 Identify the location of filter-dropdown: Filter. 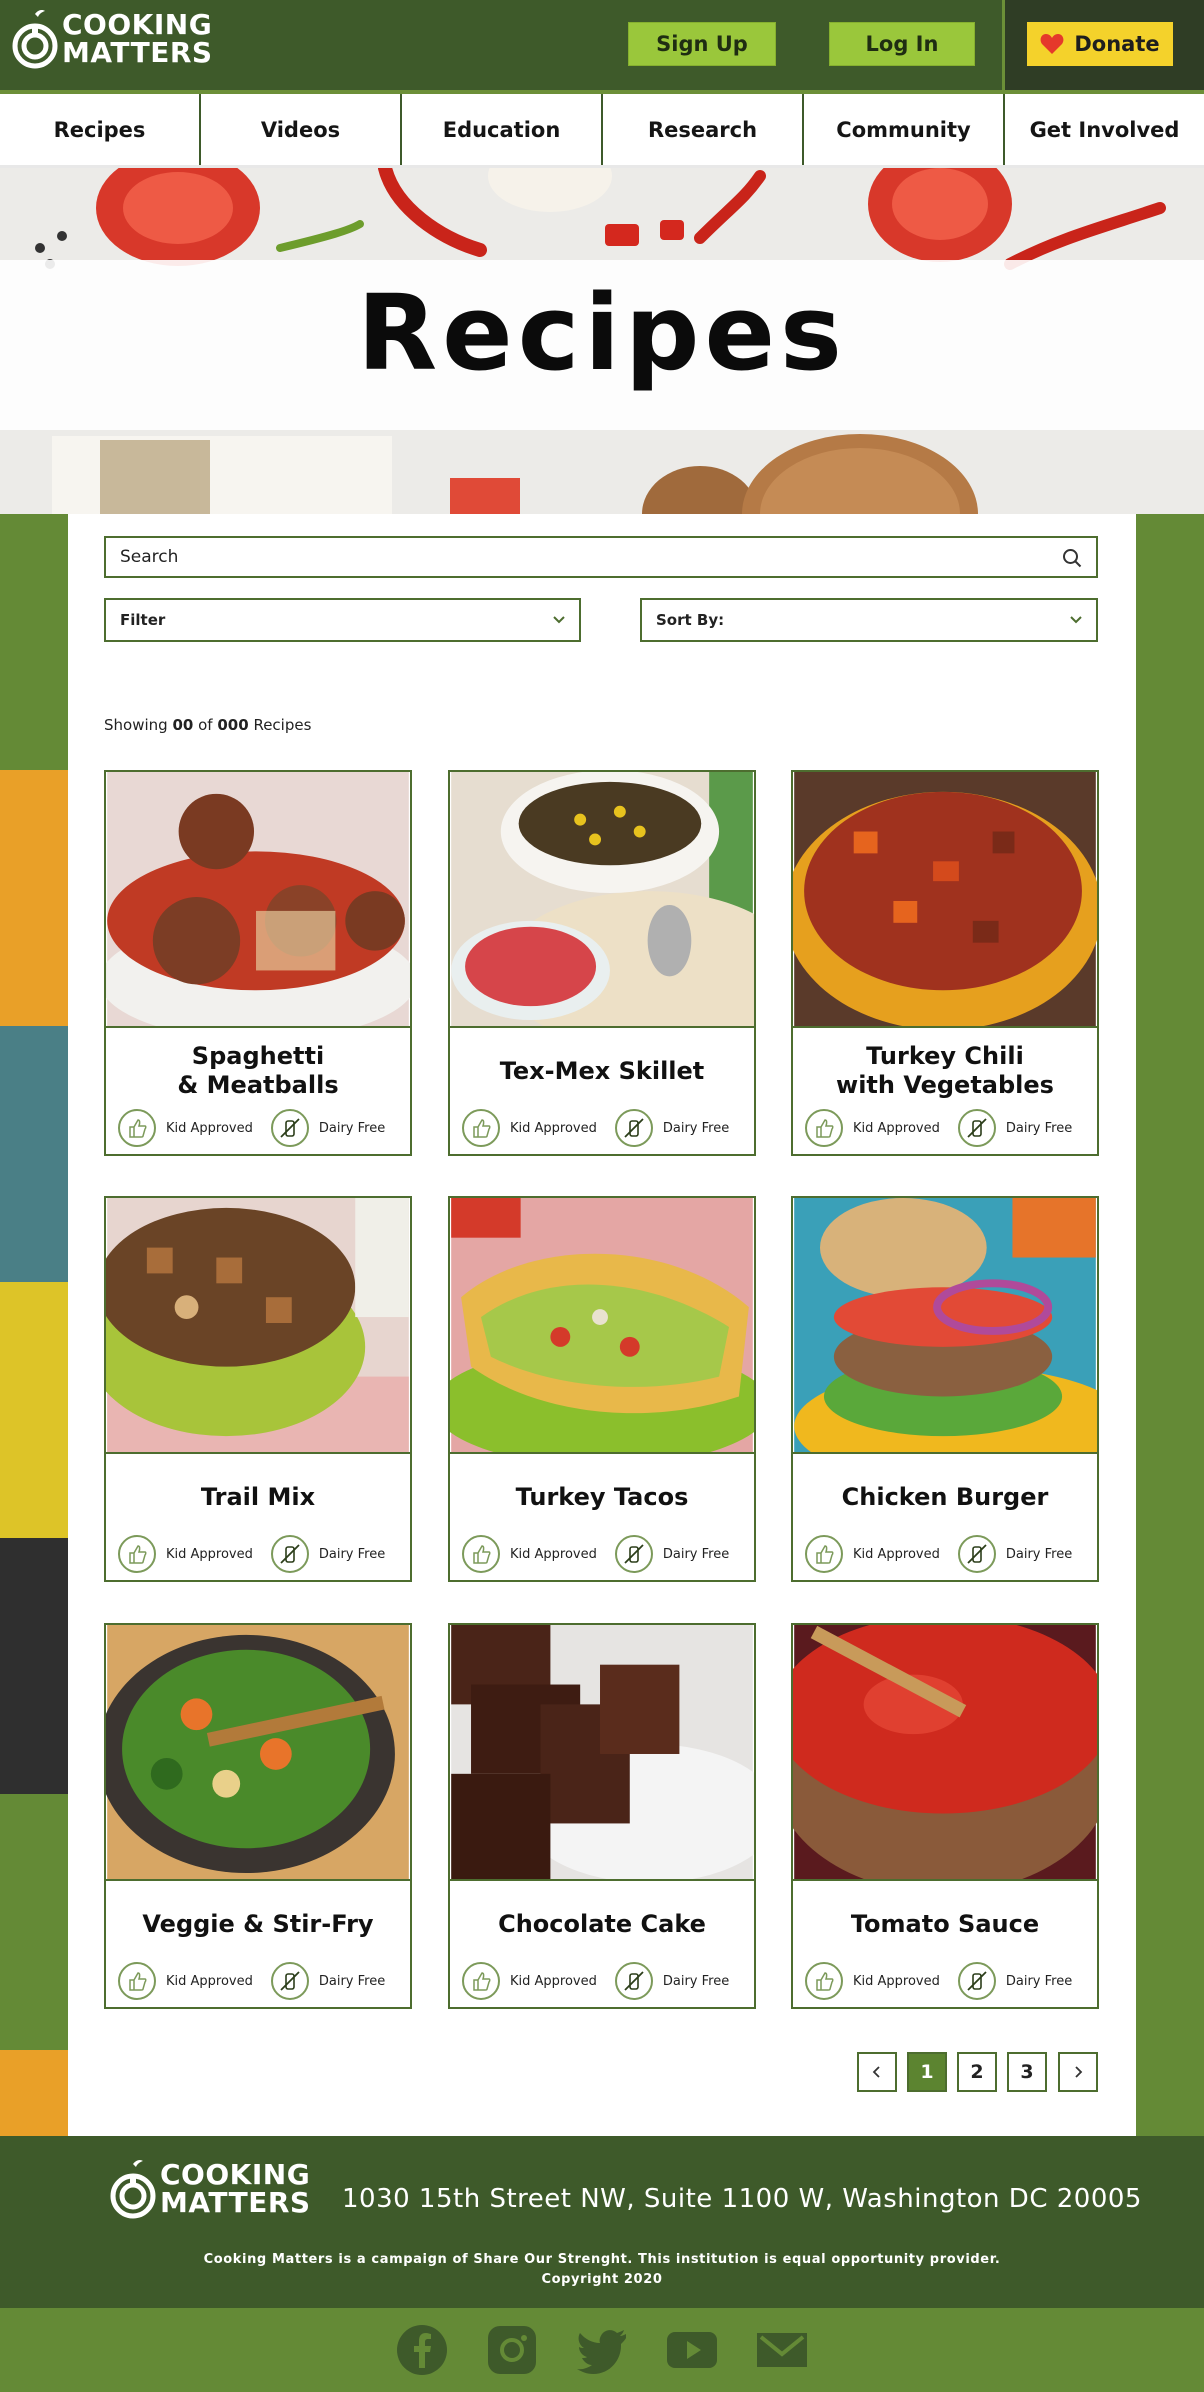
(342, 620).